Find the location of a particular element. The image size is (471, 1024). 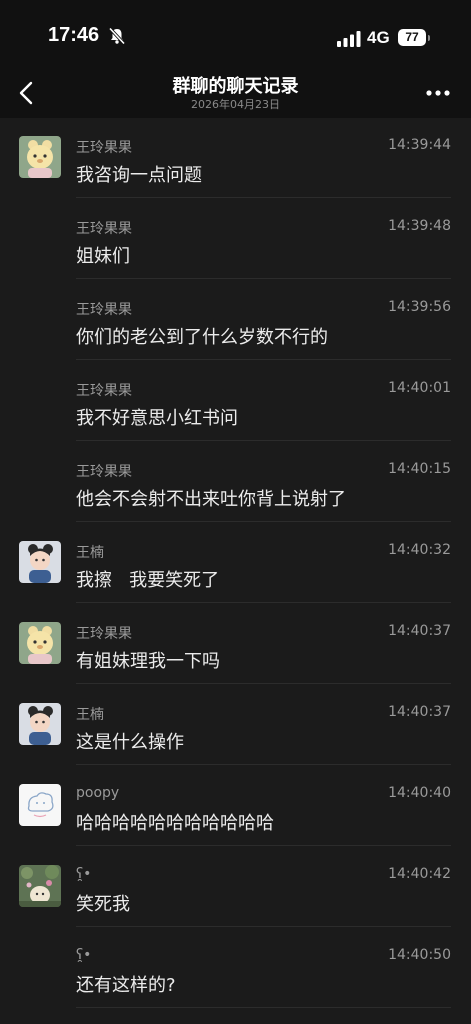

message-time: 14:40:40 is located at coordinates (419, 793).